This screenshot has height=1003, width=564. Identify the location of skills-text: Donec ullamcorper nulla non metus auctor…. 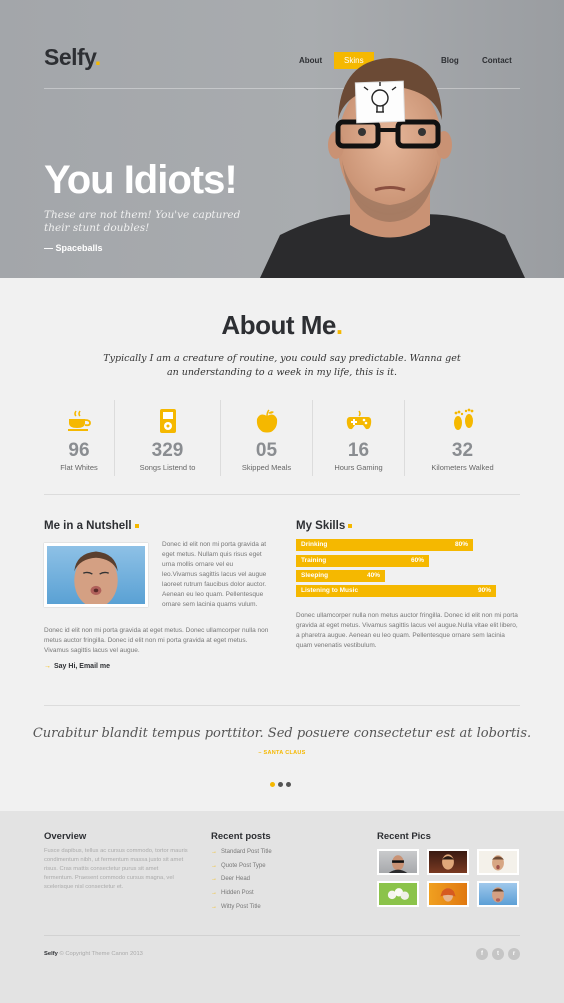
(407, 630).